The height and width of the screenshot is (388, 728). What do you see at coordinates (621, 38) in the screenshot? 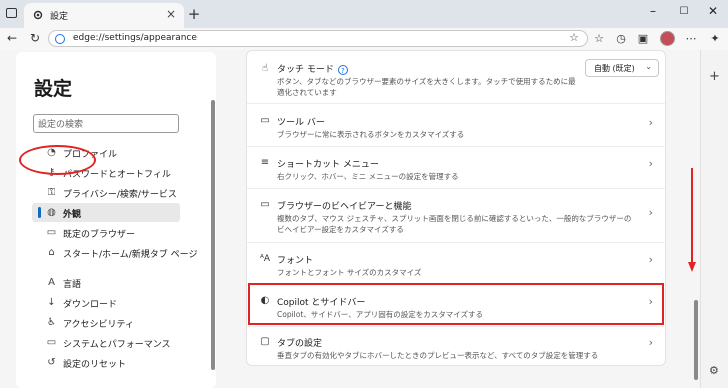
I see `history-icon: ◷` at bounding box center [621, 38].